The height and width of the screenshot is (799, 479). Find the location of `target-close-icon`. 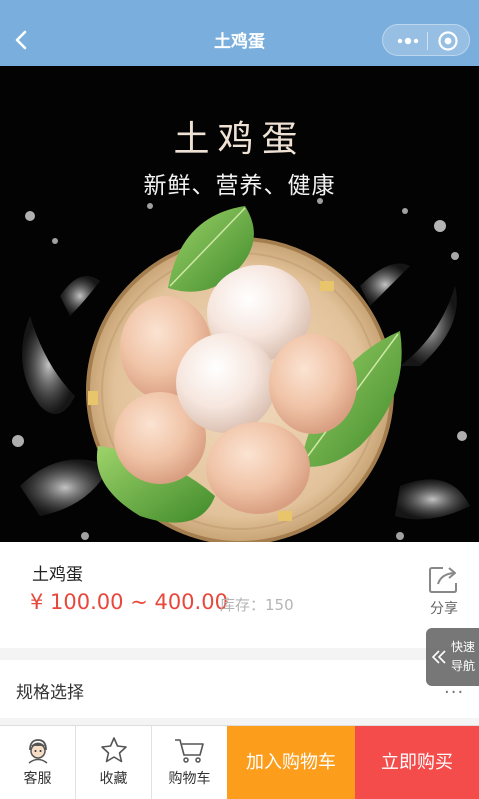

target-close-icon is located at coordinates (448, 41).